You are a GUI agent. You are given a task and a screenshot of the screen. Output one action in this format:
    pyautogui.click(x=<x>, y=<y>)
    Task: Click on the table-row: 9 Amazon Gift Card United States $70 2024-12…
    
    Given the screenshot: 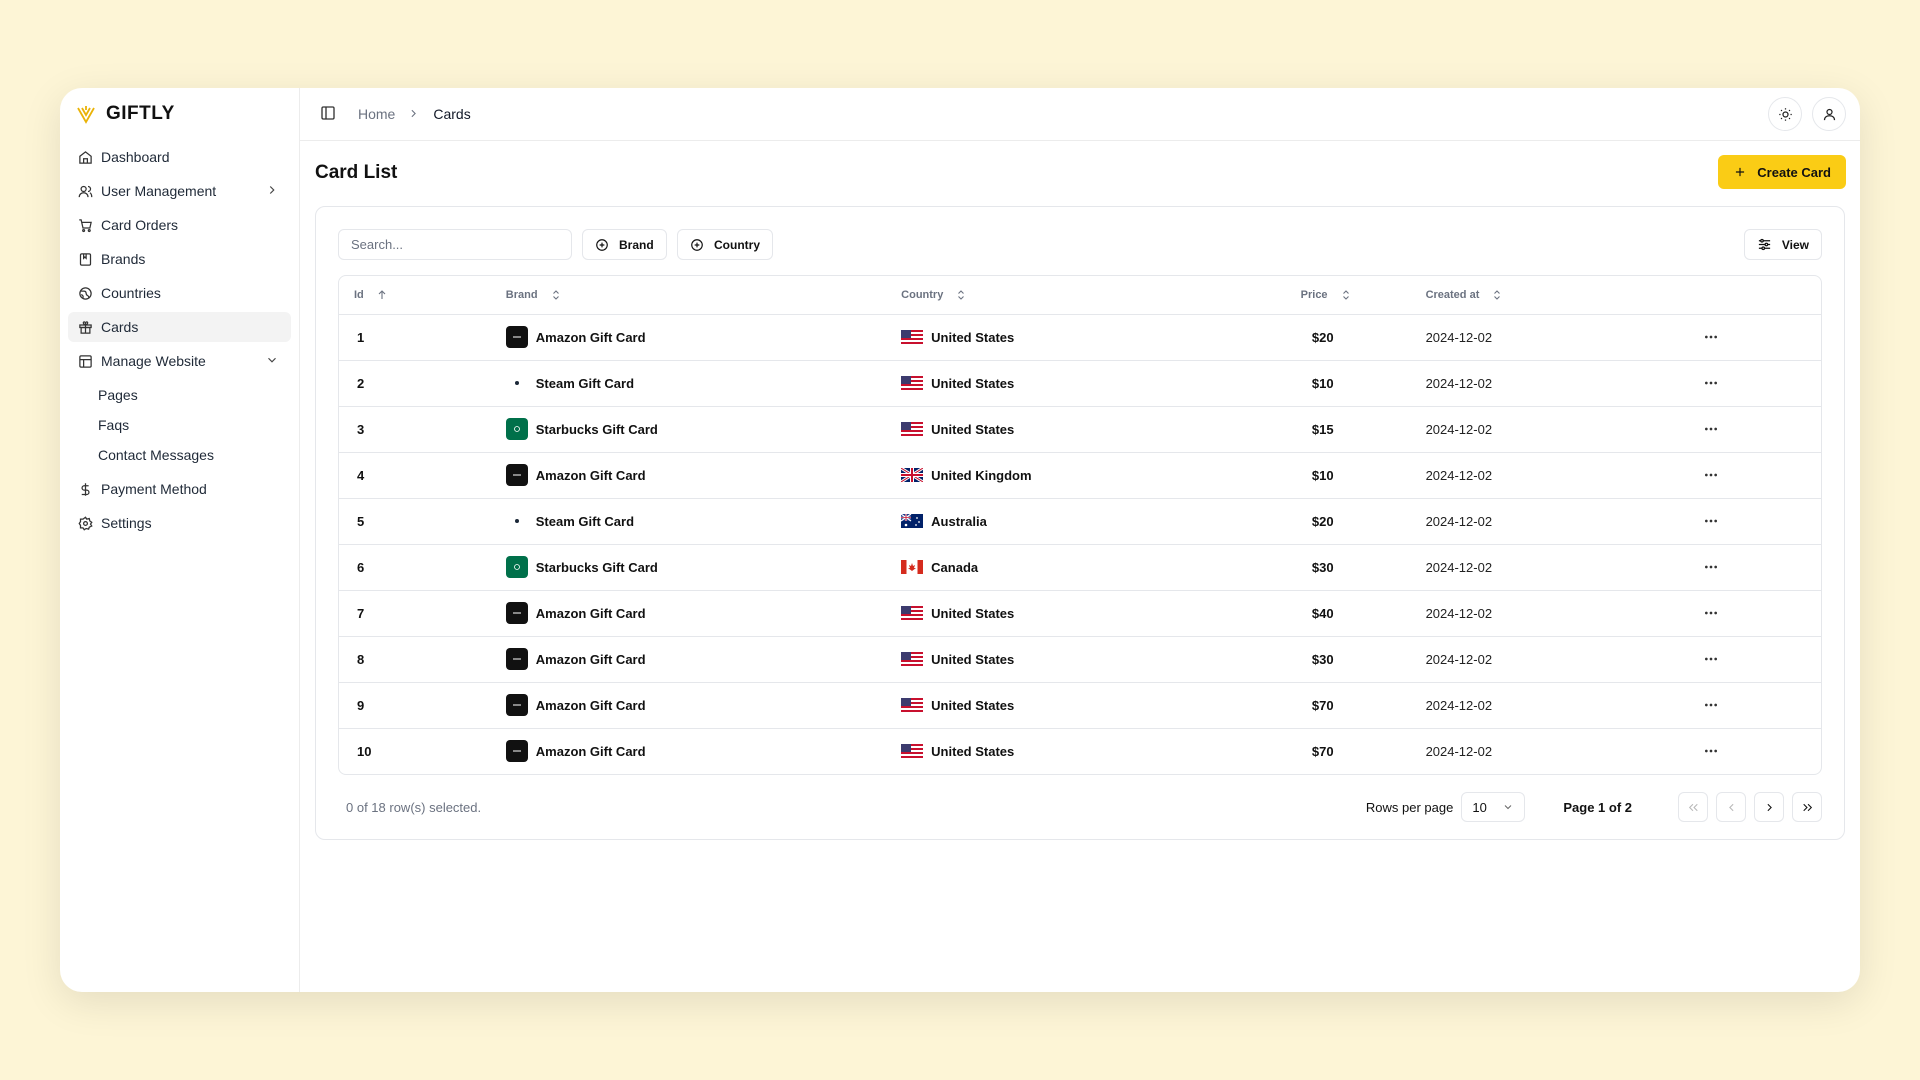 What is the action you would take?
    pyautogui.click(x=1080, y=705)
    